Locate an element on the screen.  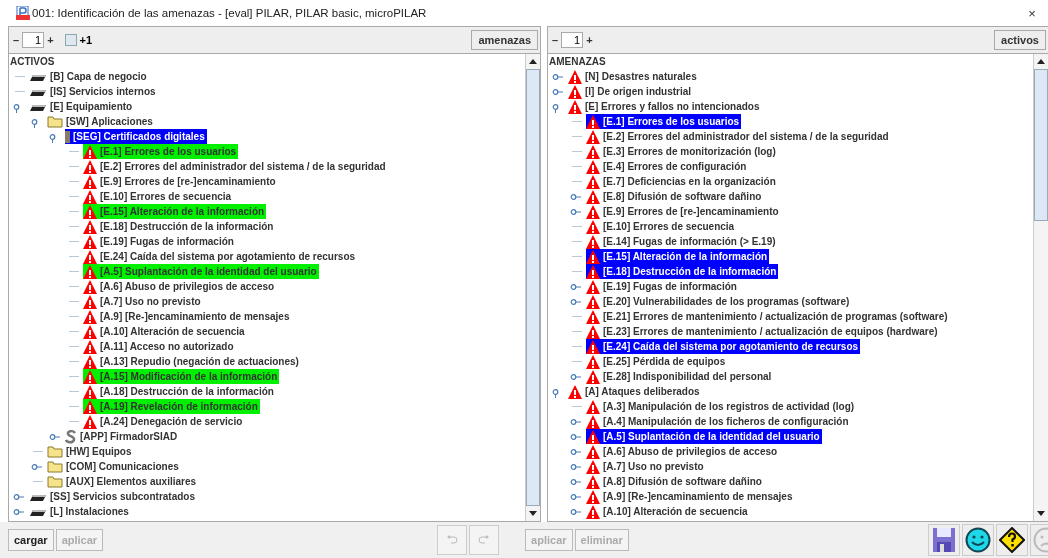
checkbox-label: +1 is located at coordinates (86, 40).